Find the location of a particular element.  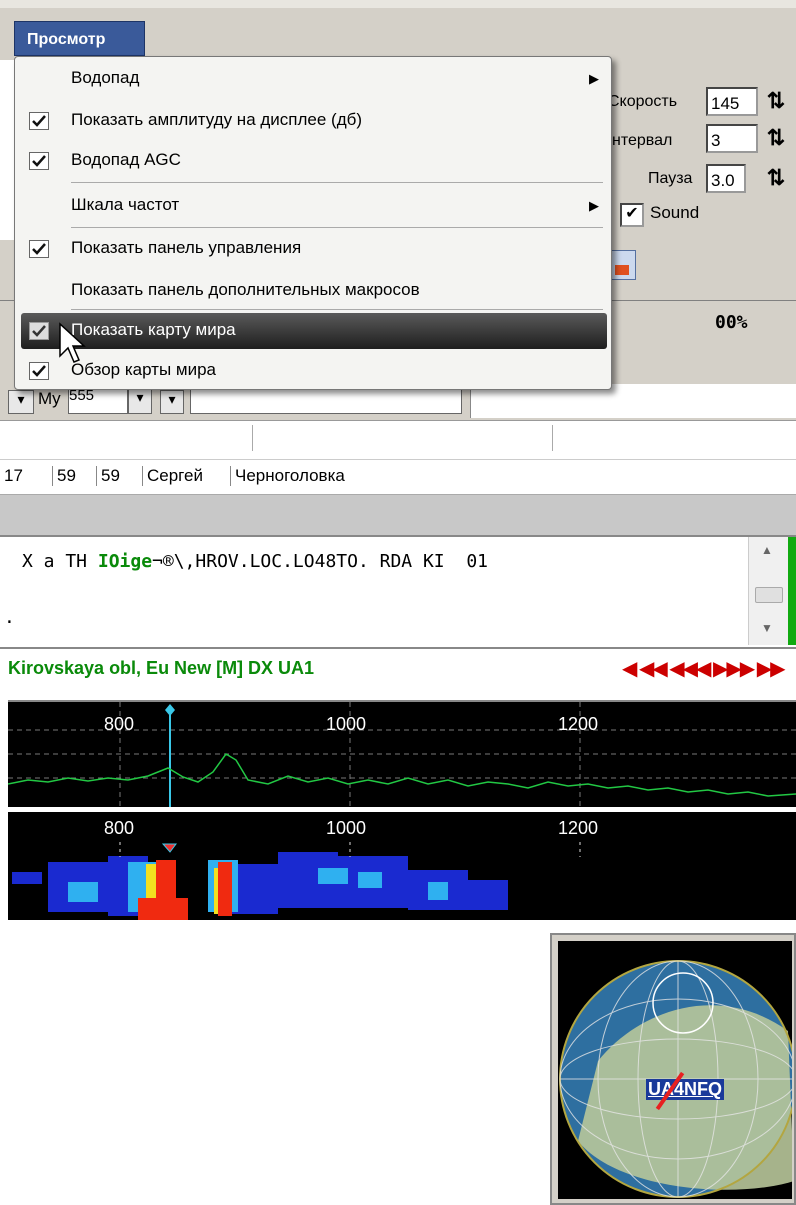

menu-item-show-macros-panel: Показать панель дополнительных макросов is located at coordinates (313, 291).